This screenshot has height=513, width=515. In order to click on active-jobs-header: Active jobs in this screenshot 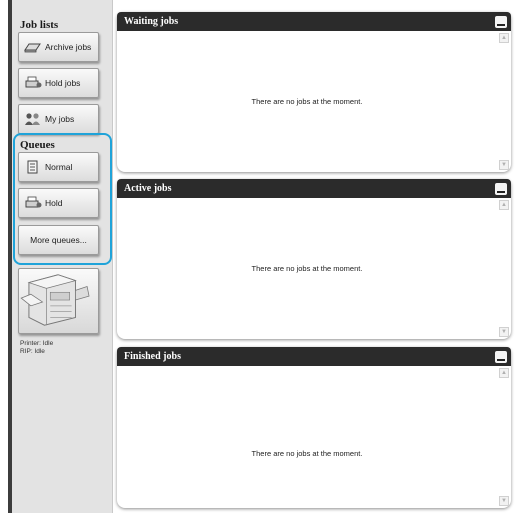, I will do `click(314, 188)`.